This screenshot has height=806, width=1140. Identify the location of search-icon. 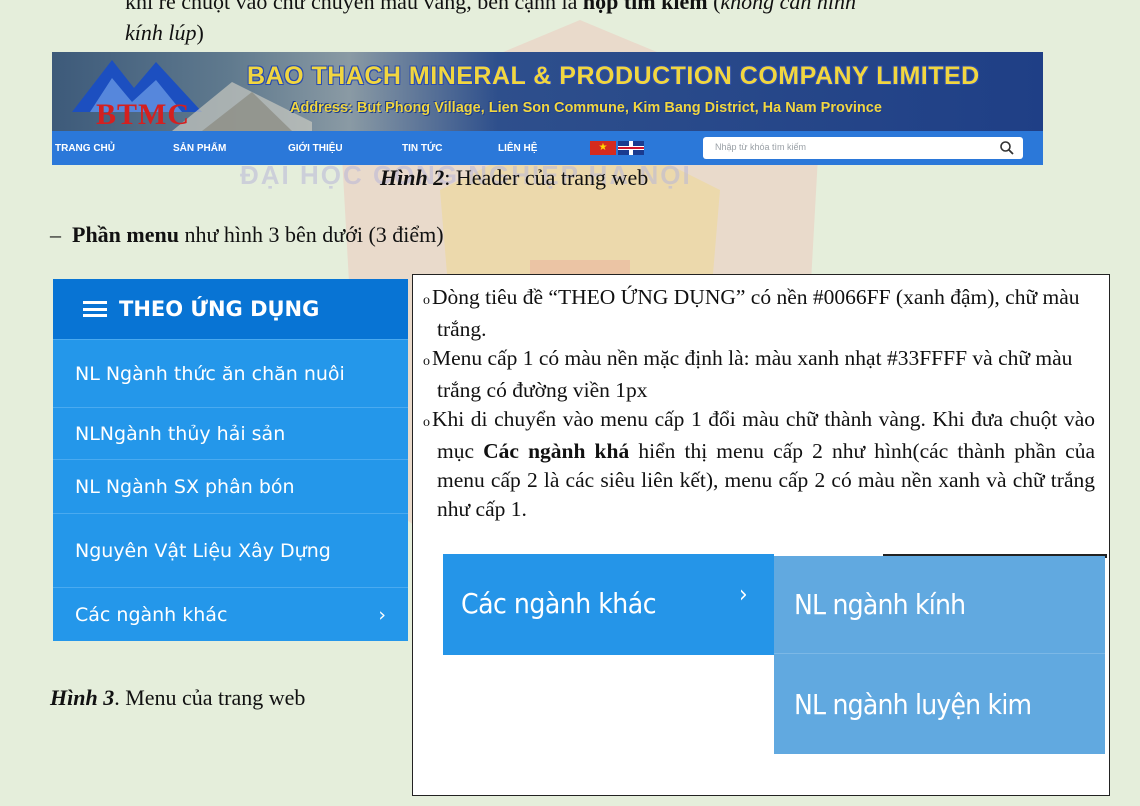
(1007, 148).